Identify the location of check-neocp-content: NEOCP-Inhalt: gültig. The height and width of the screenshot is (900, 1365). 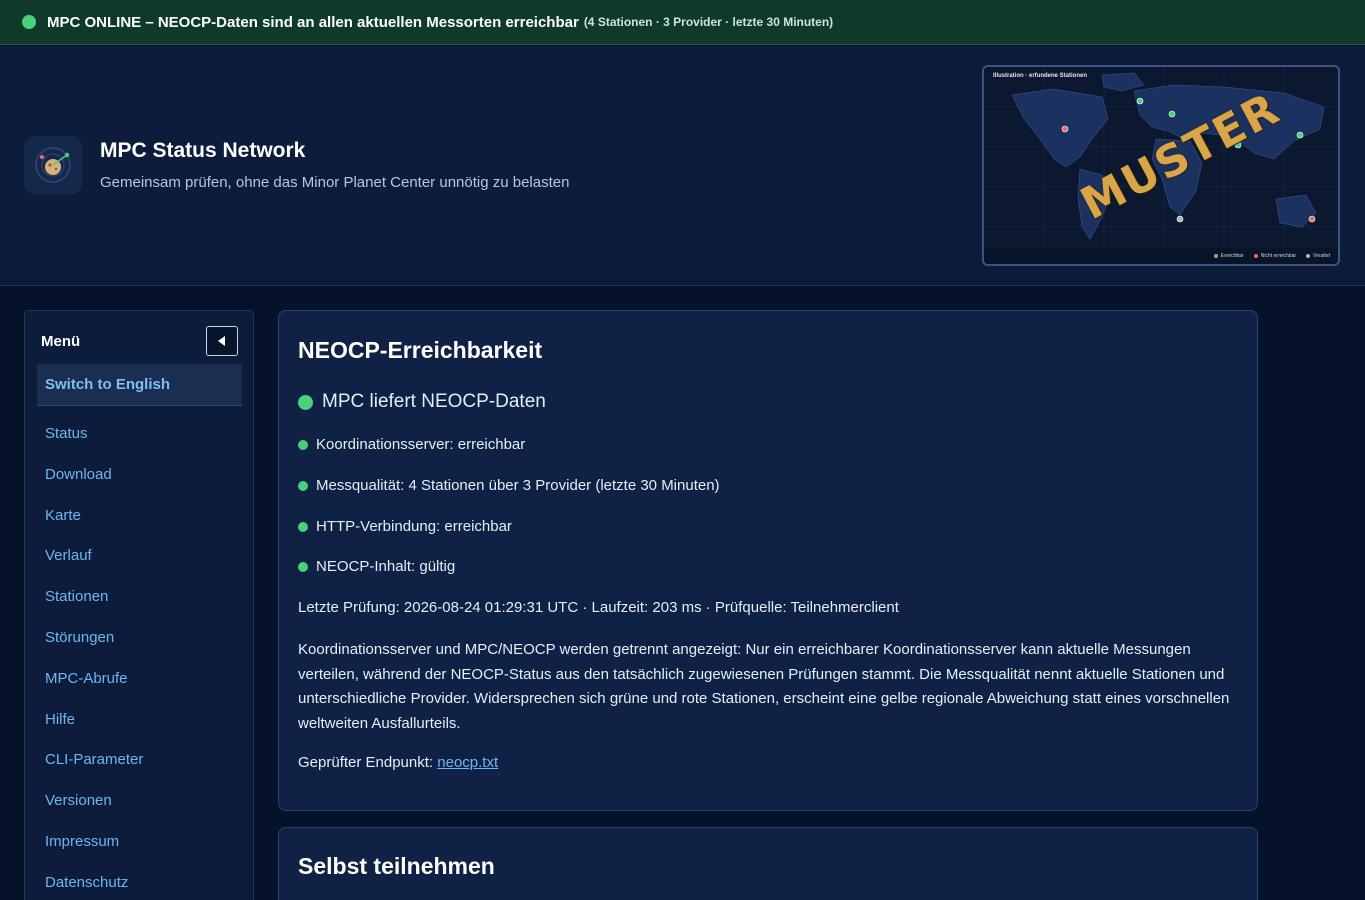
(376, 566).